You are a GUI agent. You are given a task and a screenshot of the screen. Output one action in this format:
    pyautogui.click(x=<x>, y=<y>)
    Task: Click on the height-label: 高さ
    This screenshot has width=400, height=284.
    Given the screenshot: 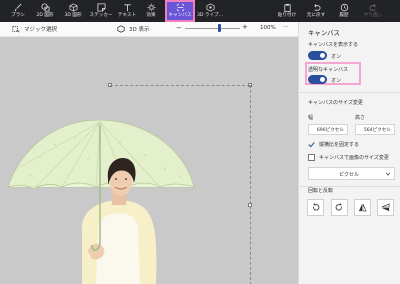 What is the action you would take?
    pyautogui.click(x=360, y=118)
    